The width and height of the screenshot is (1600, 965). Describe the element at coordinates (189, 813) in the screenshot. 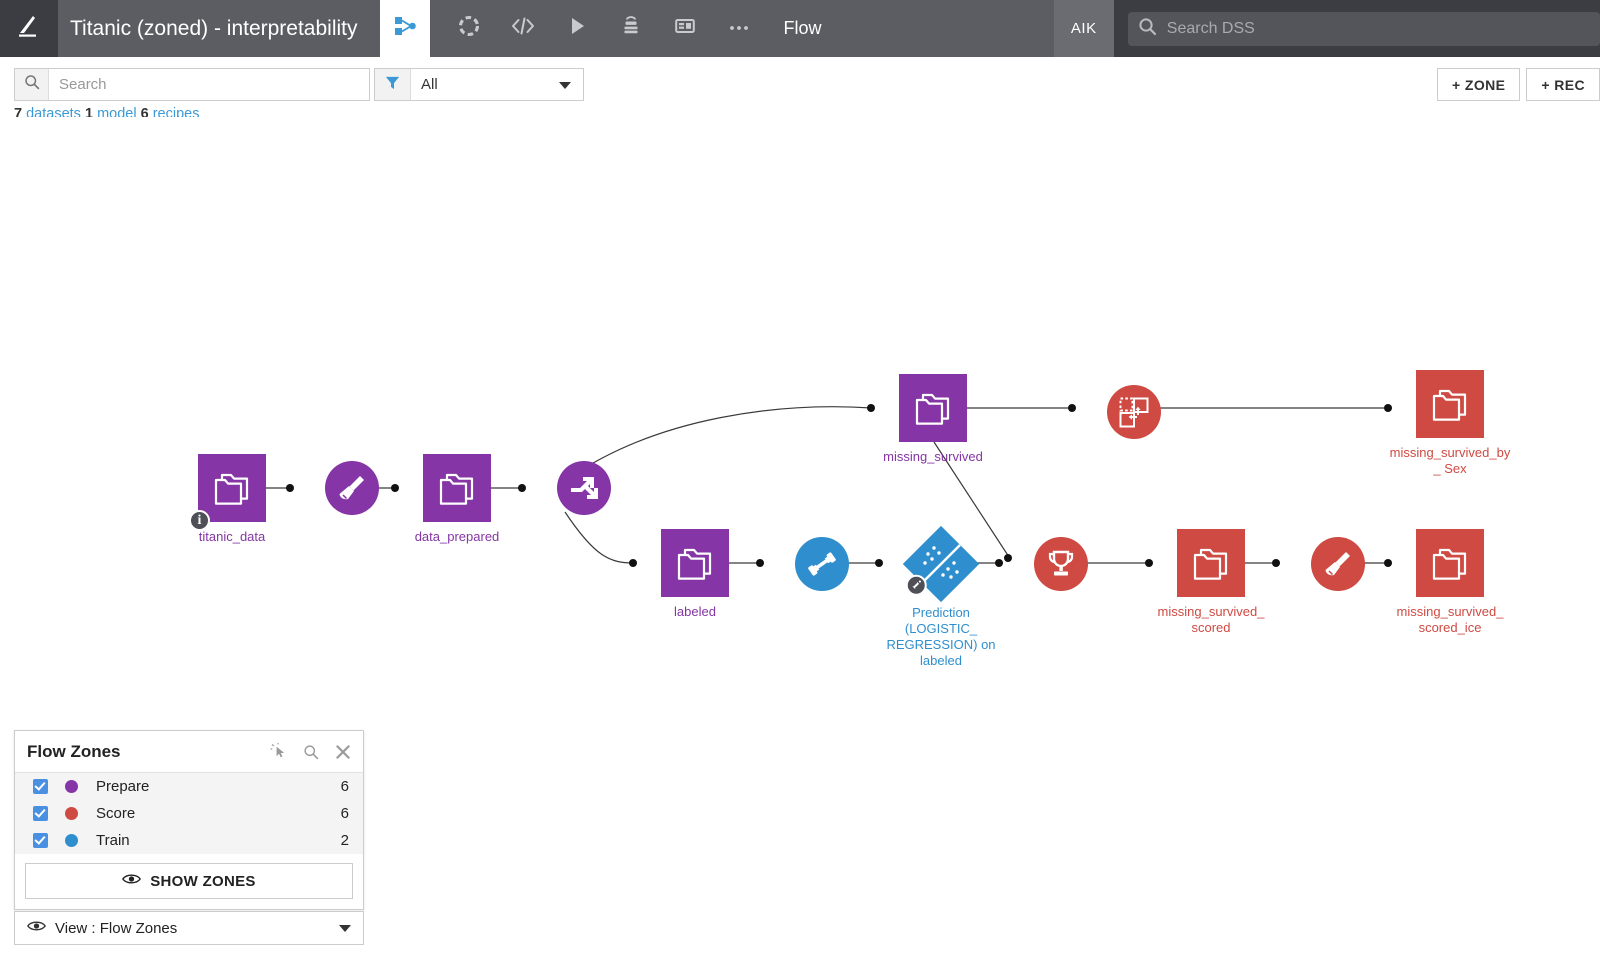

I see `flow-zone-row-score: Score 6` at that location.